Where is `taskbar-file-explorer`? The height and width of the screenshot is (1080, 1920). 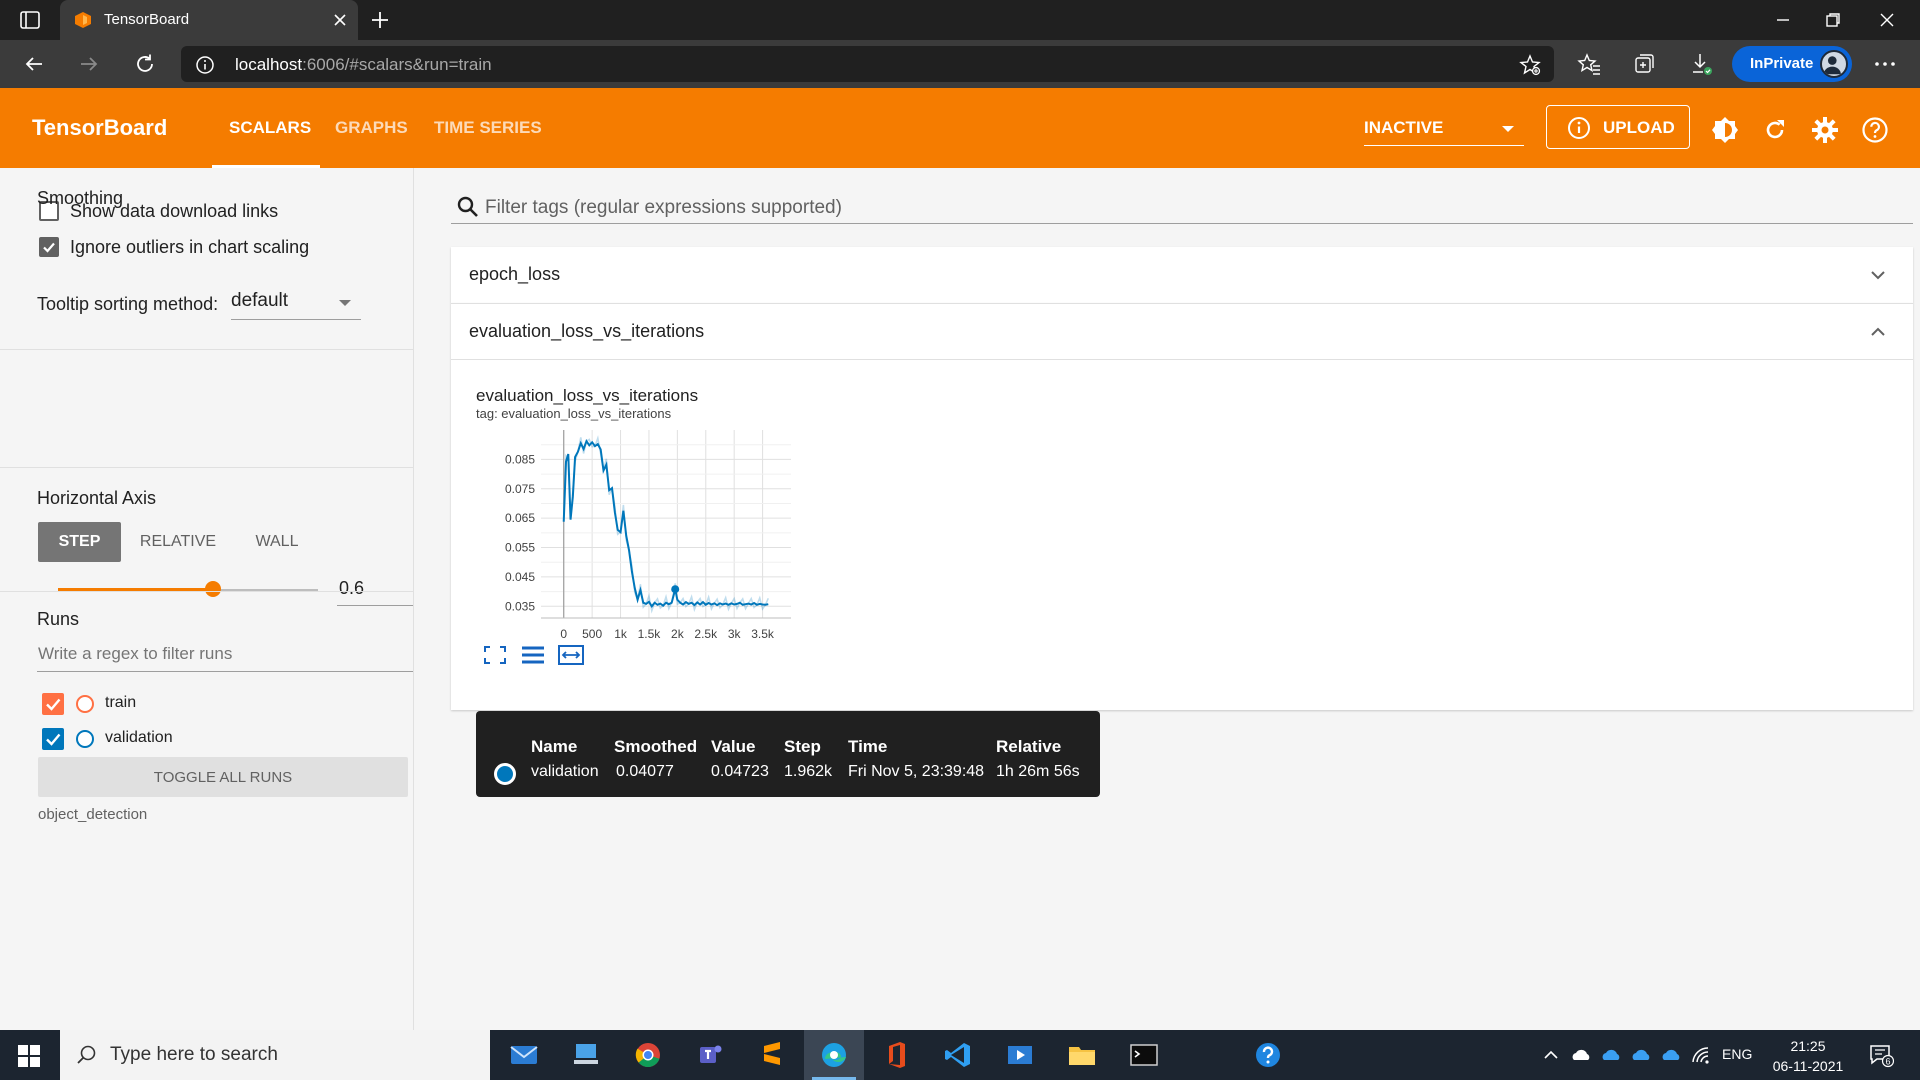
taskbar-file-explorer is located at coordinates (1082, 1055).